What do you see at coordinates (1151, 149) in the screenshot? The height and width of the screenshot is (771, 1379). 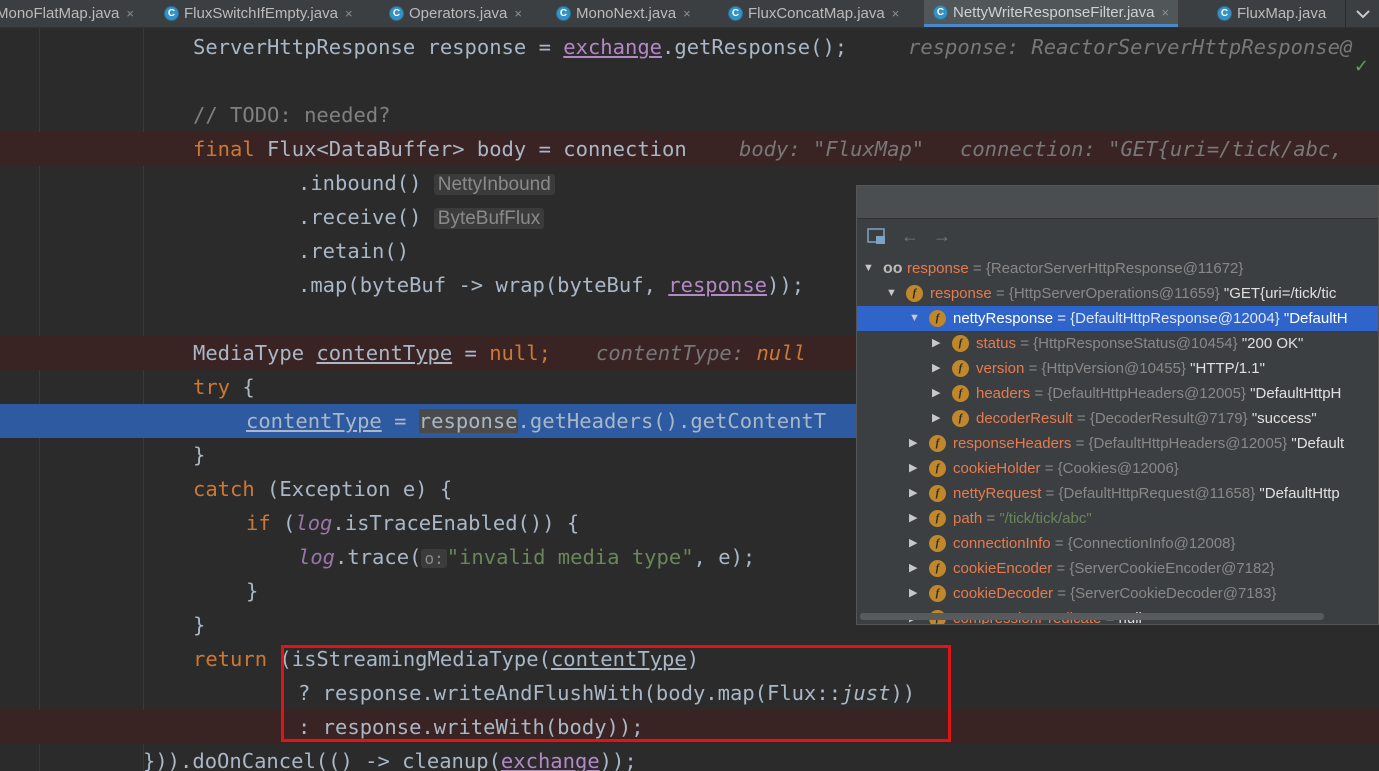 I see `inline-debug-value: connection: "GET{uri=/tick/abc,` at bounding box center [1151, 149].